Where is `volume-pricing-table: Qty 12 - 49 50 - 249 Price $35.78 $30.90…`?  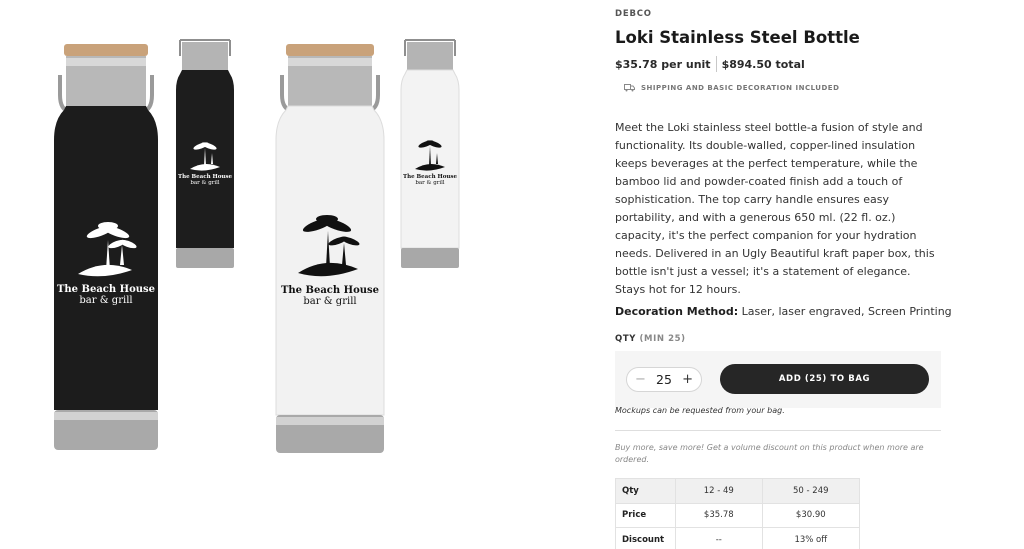 volume-pricing-table: Qty 12 - 49 50 - 249 Price $35.78 $30.90… is located at coordinates (738, 513).